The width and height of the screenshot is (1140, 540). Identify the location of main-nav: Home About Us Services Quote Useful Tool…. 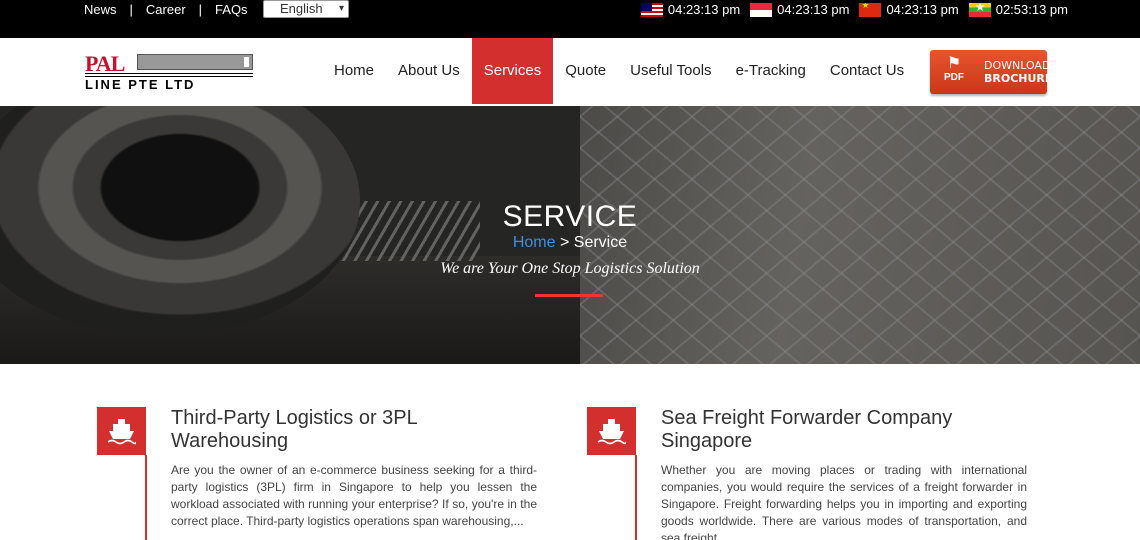
(619, 71).